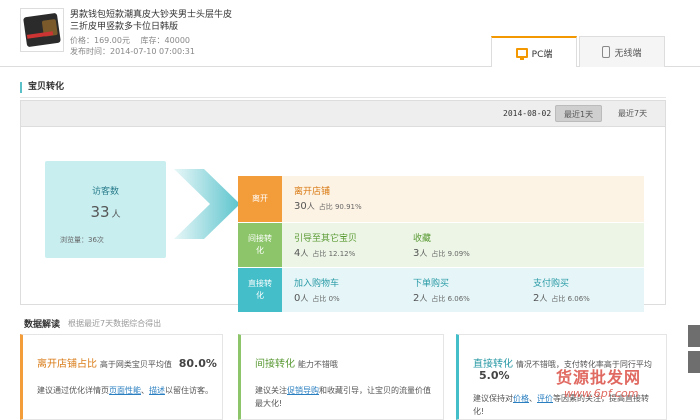  Describe the element at coordinates (260, 199) in the screenshot. I see `row-label-leave: 离开` at that location.